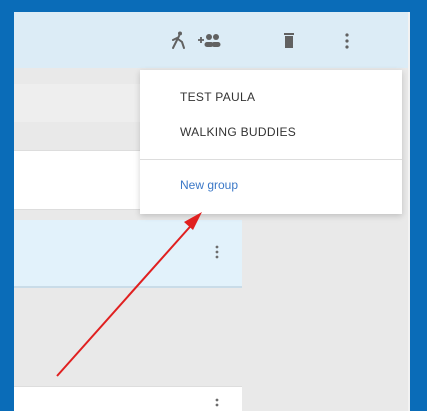  What do you see at coordinates (289, 41) in the screenshot?
I see `trash-icon` at bounding box center [289, 41].